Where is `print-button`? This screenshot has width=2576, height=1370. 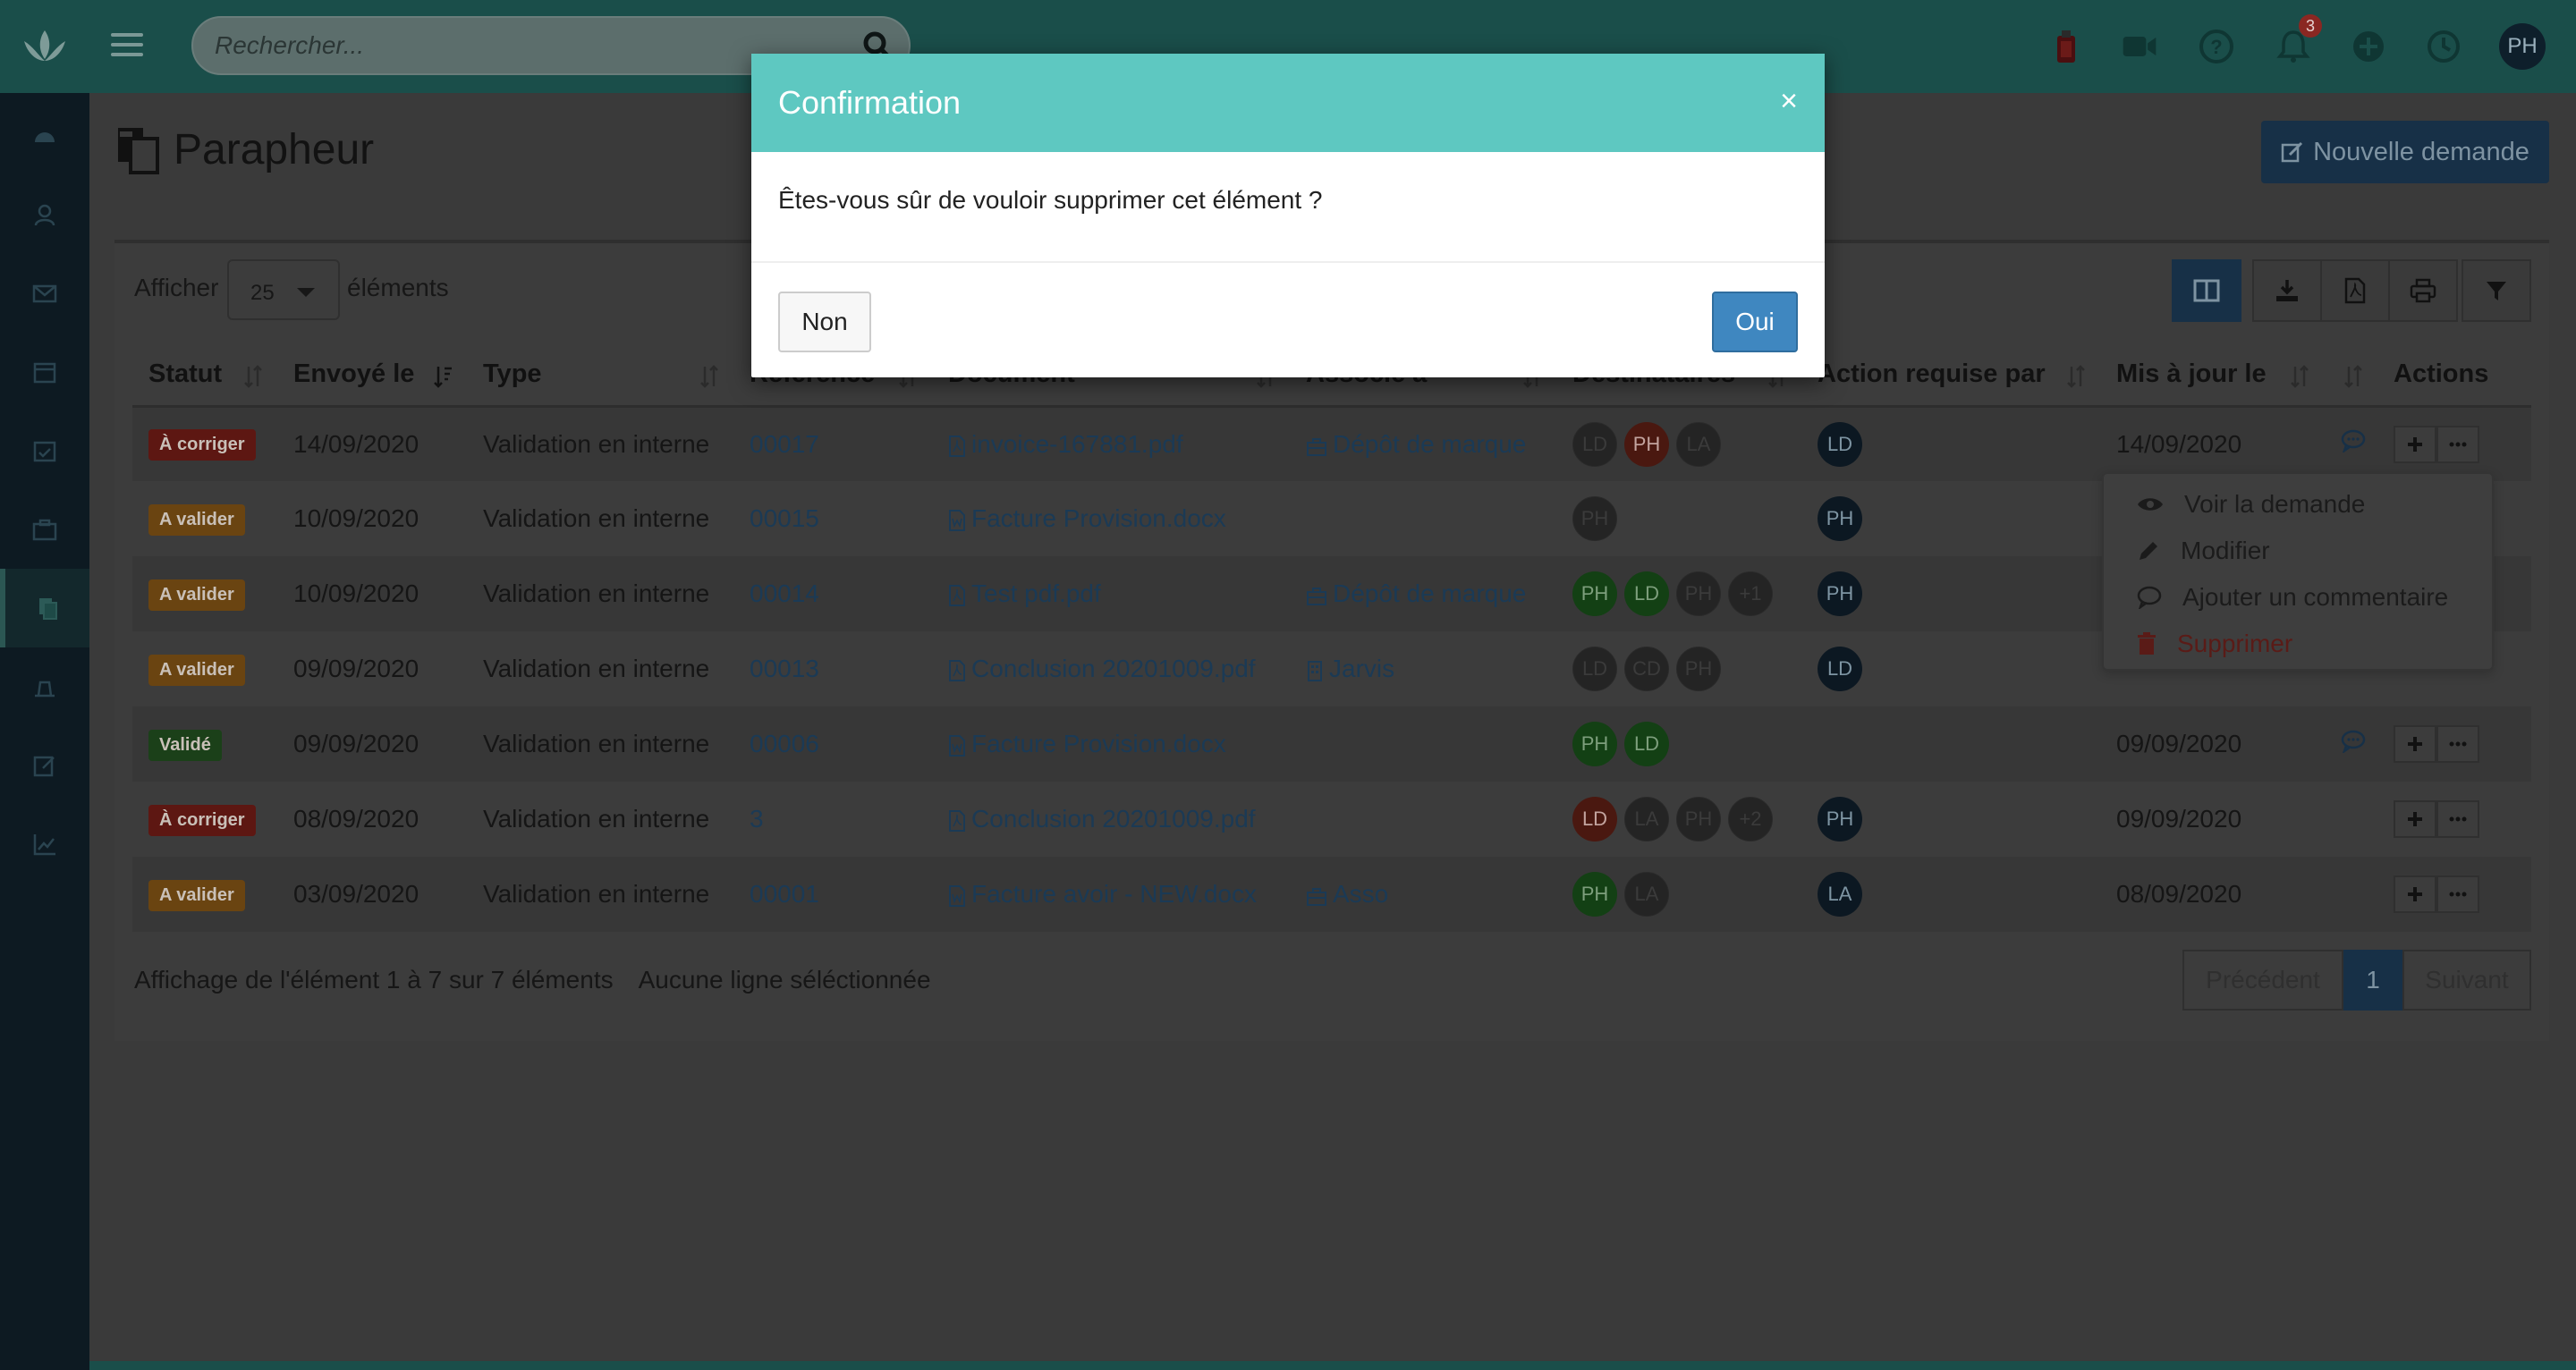 print-button is located at coordinates (2423, 290).